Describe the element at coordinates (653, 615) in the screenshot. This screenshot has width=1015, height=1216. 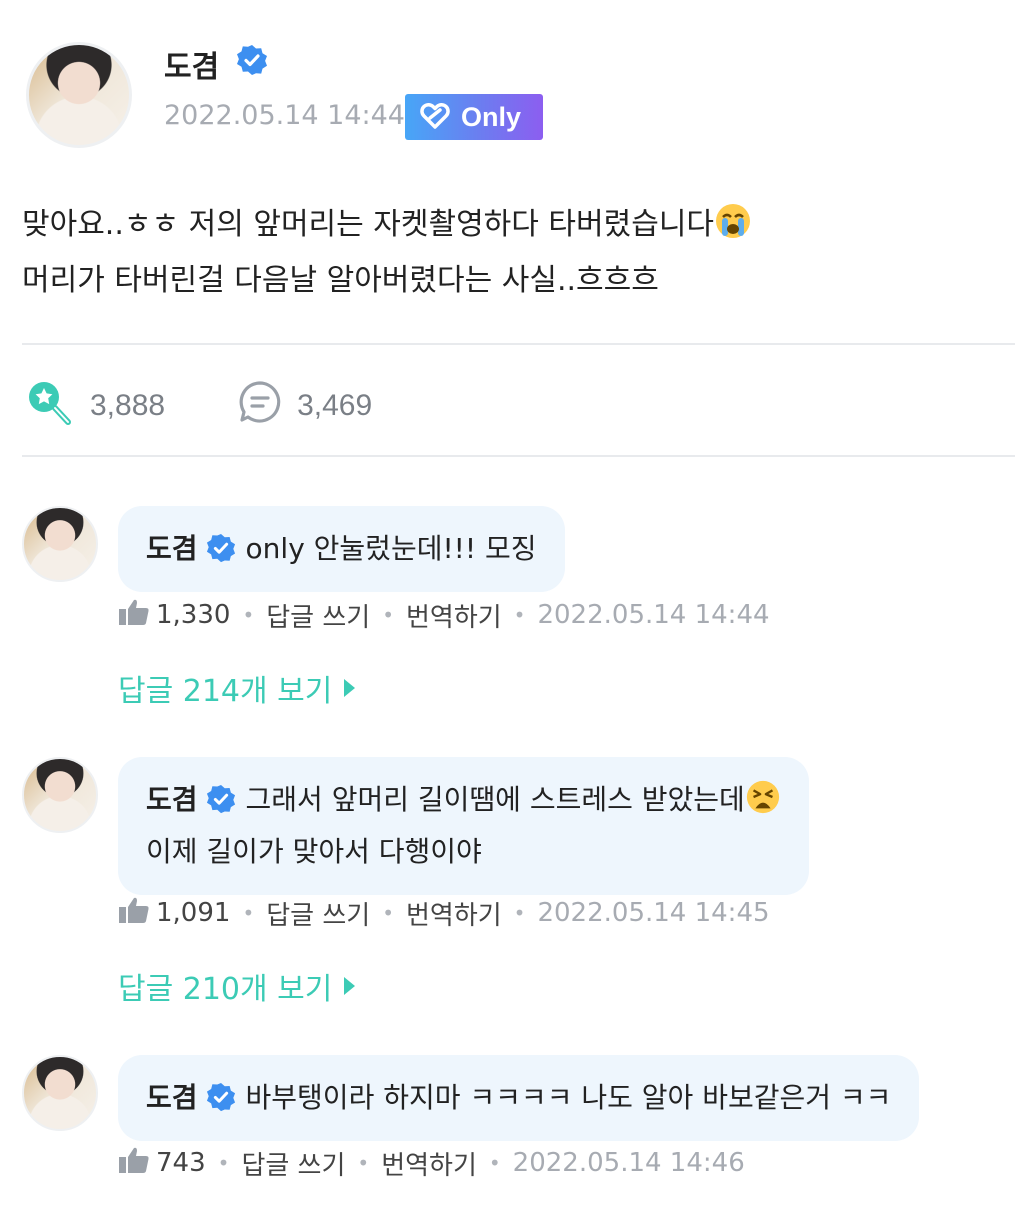
I see `comment-time: 2022.05.14 14:44` at that location.